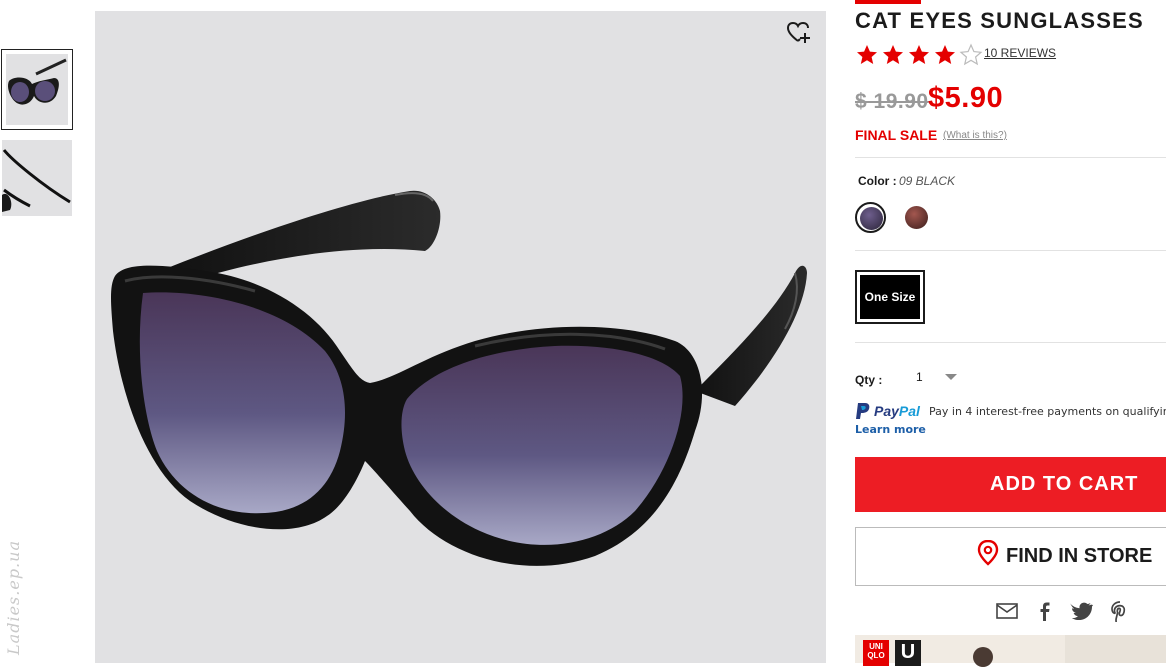 Image resolution: width=1166 pixels, height=667 pixels. I want to click on reviews-link: 10 REVIEWS, so click(1020, 53).